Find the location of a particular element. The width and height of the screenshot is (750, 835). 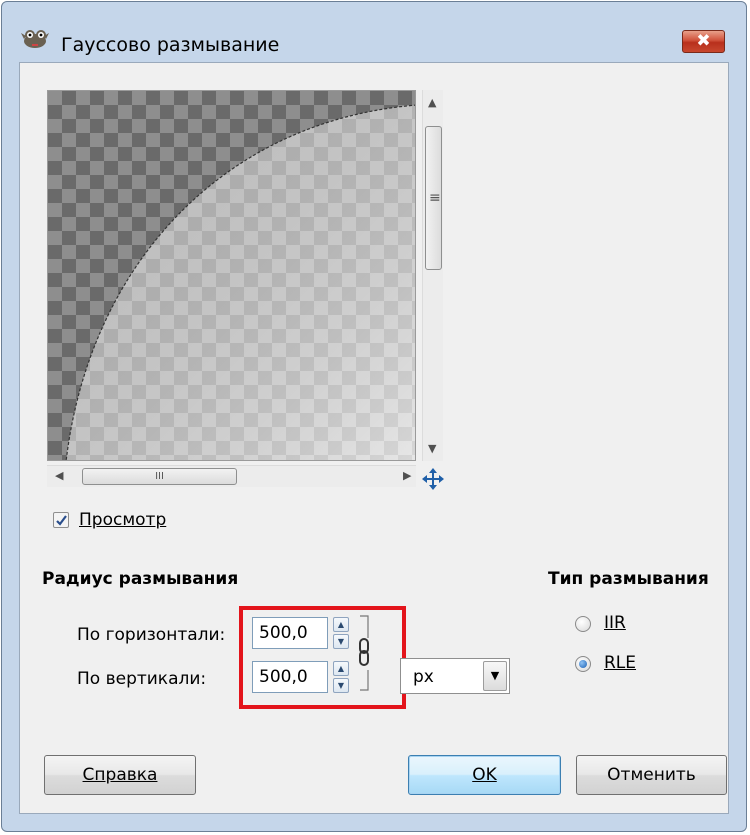

radio-iir-label: IIR is located at coordinates (615, 623).